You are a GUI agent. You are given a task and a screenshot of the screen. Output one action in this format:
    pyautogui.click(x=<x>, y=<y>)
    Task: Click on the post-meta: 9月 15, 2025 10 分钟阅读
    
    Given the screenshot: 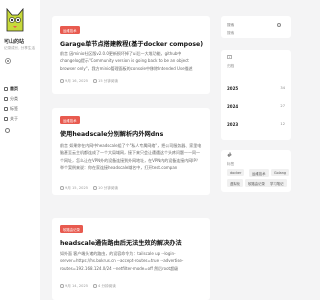 What is the action you would take?
    pyautogui.click(x=89, y=188)
    